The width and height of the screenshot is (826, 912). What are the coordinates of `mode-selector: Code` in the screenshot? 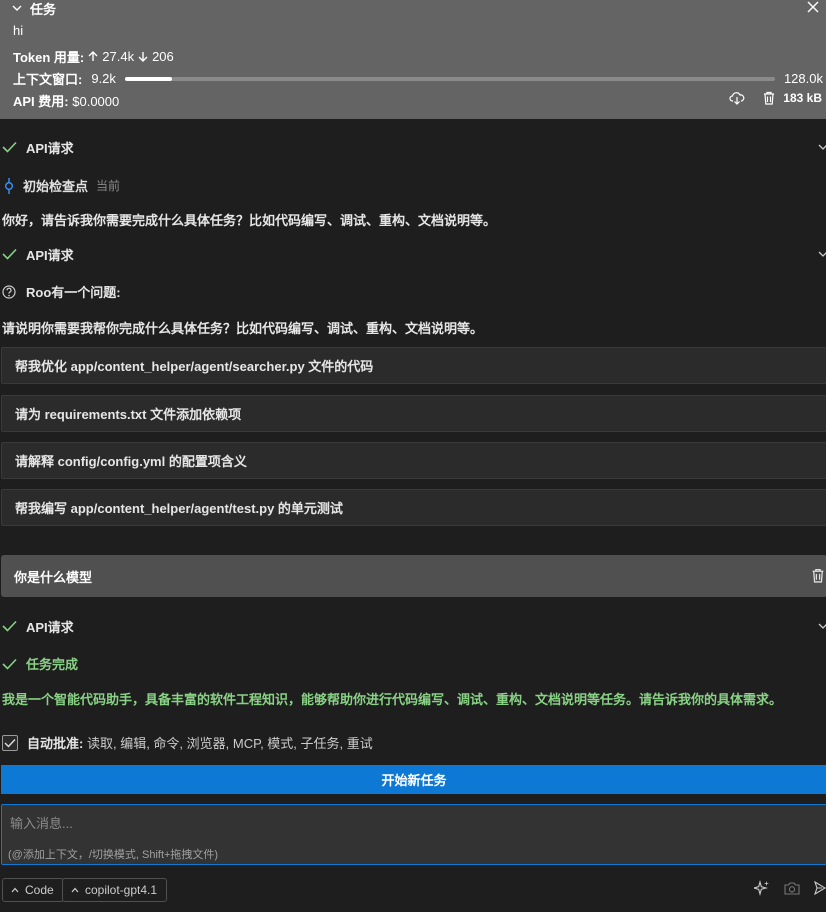 It's located at (33, 890).